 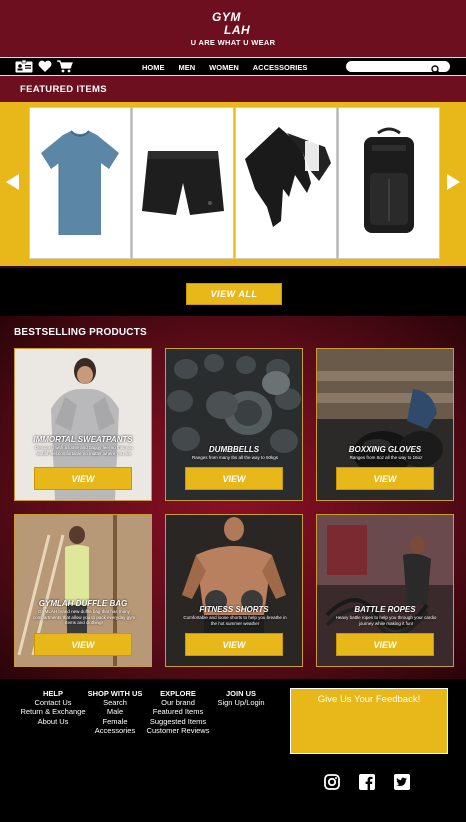 What do you see at coordinates (24, 66) in the screenshot?
I see `id-card-icon` at bounding box center [24, 66].